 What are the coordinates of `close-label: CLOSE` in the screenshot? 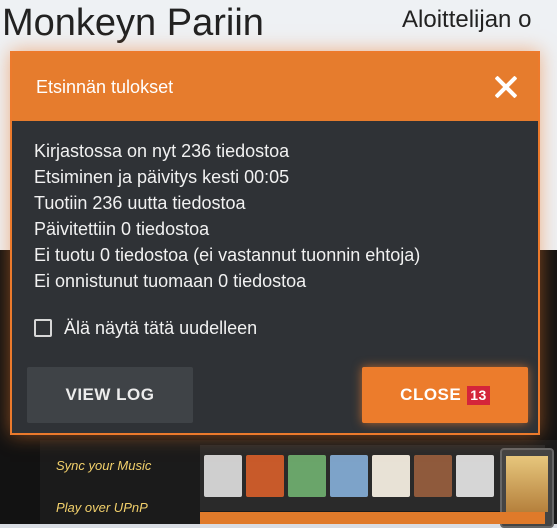 It's located at (431, 394).